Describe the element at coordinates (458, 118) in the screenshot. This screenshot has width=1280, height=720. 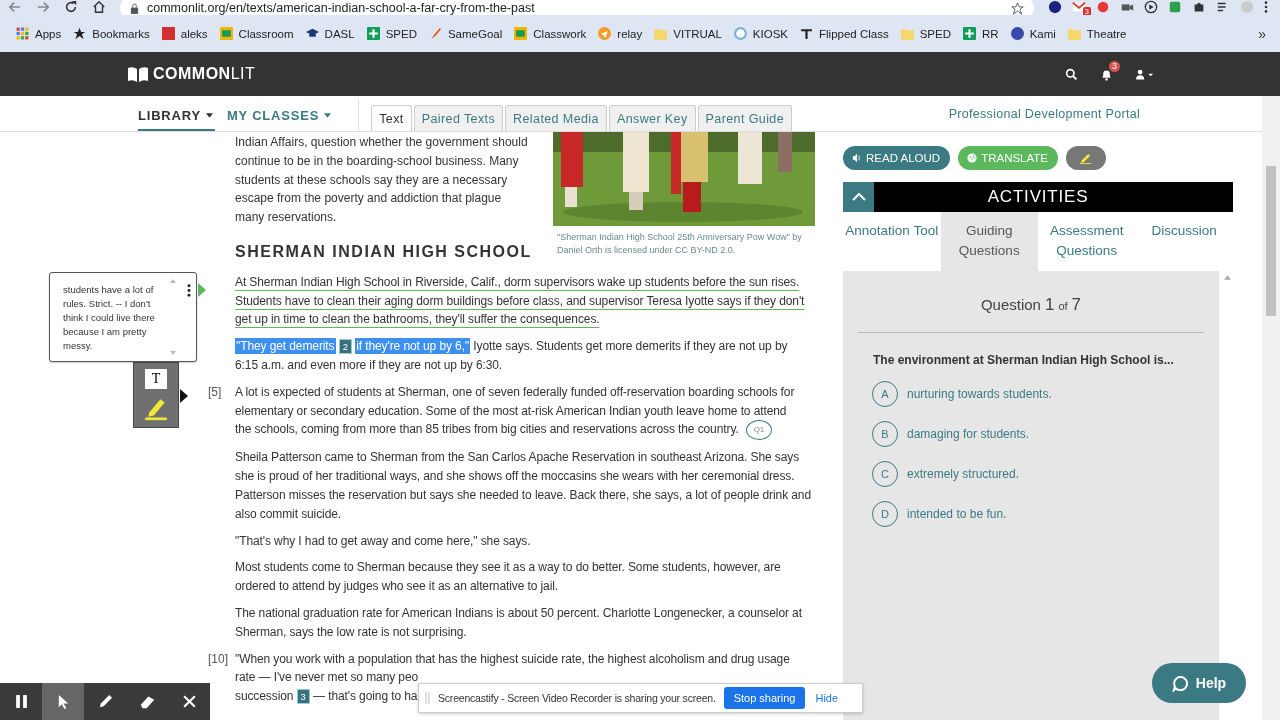
I see `text-tab: Paired Texts` at that location.